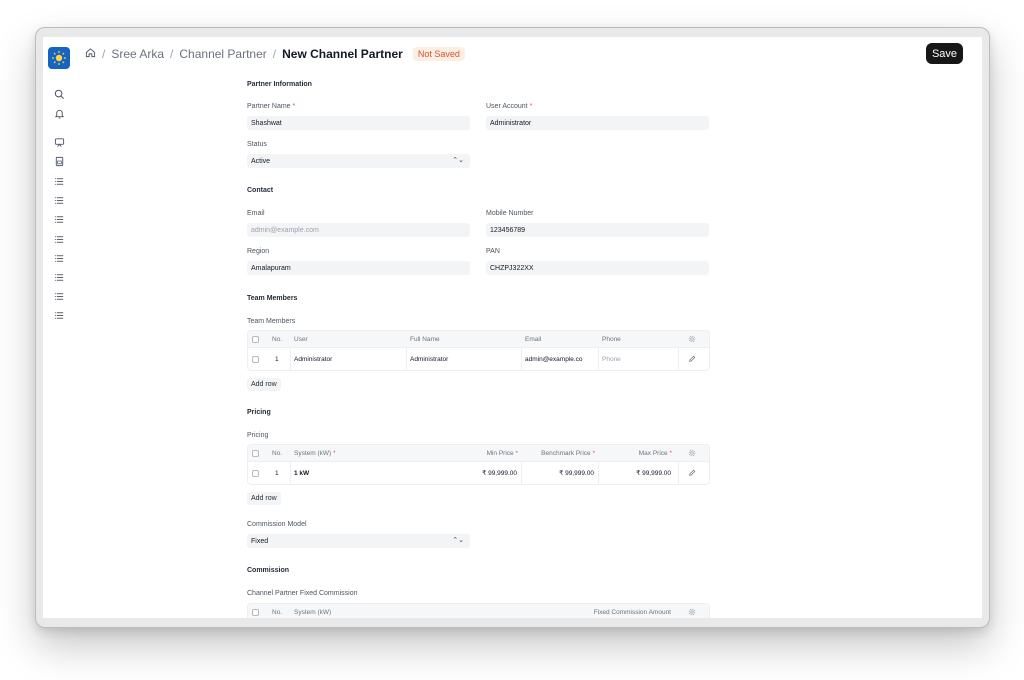 This screenshot has width=1024, height=680. I want to click on commission-model-label: Commission Model, so click(277, 524).